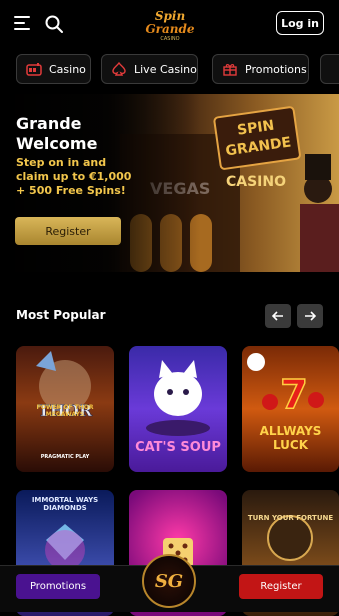 The image size is (339, 616). Describe the element at coordinates (65, 457) in the screenshot. I see `game-provider: PRAGMATIC PLAY` at that location.